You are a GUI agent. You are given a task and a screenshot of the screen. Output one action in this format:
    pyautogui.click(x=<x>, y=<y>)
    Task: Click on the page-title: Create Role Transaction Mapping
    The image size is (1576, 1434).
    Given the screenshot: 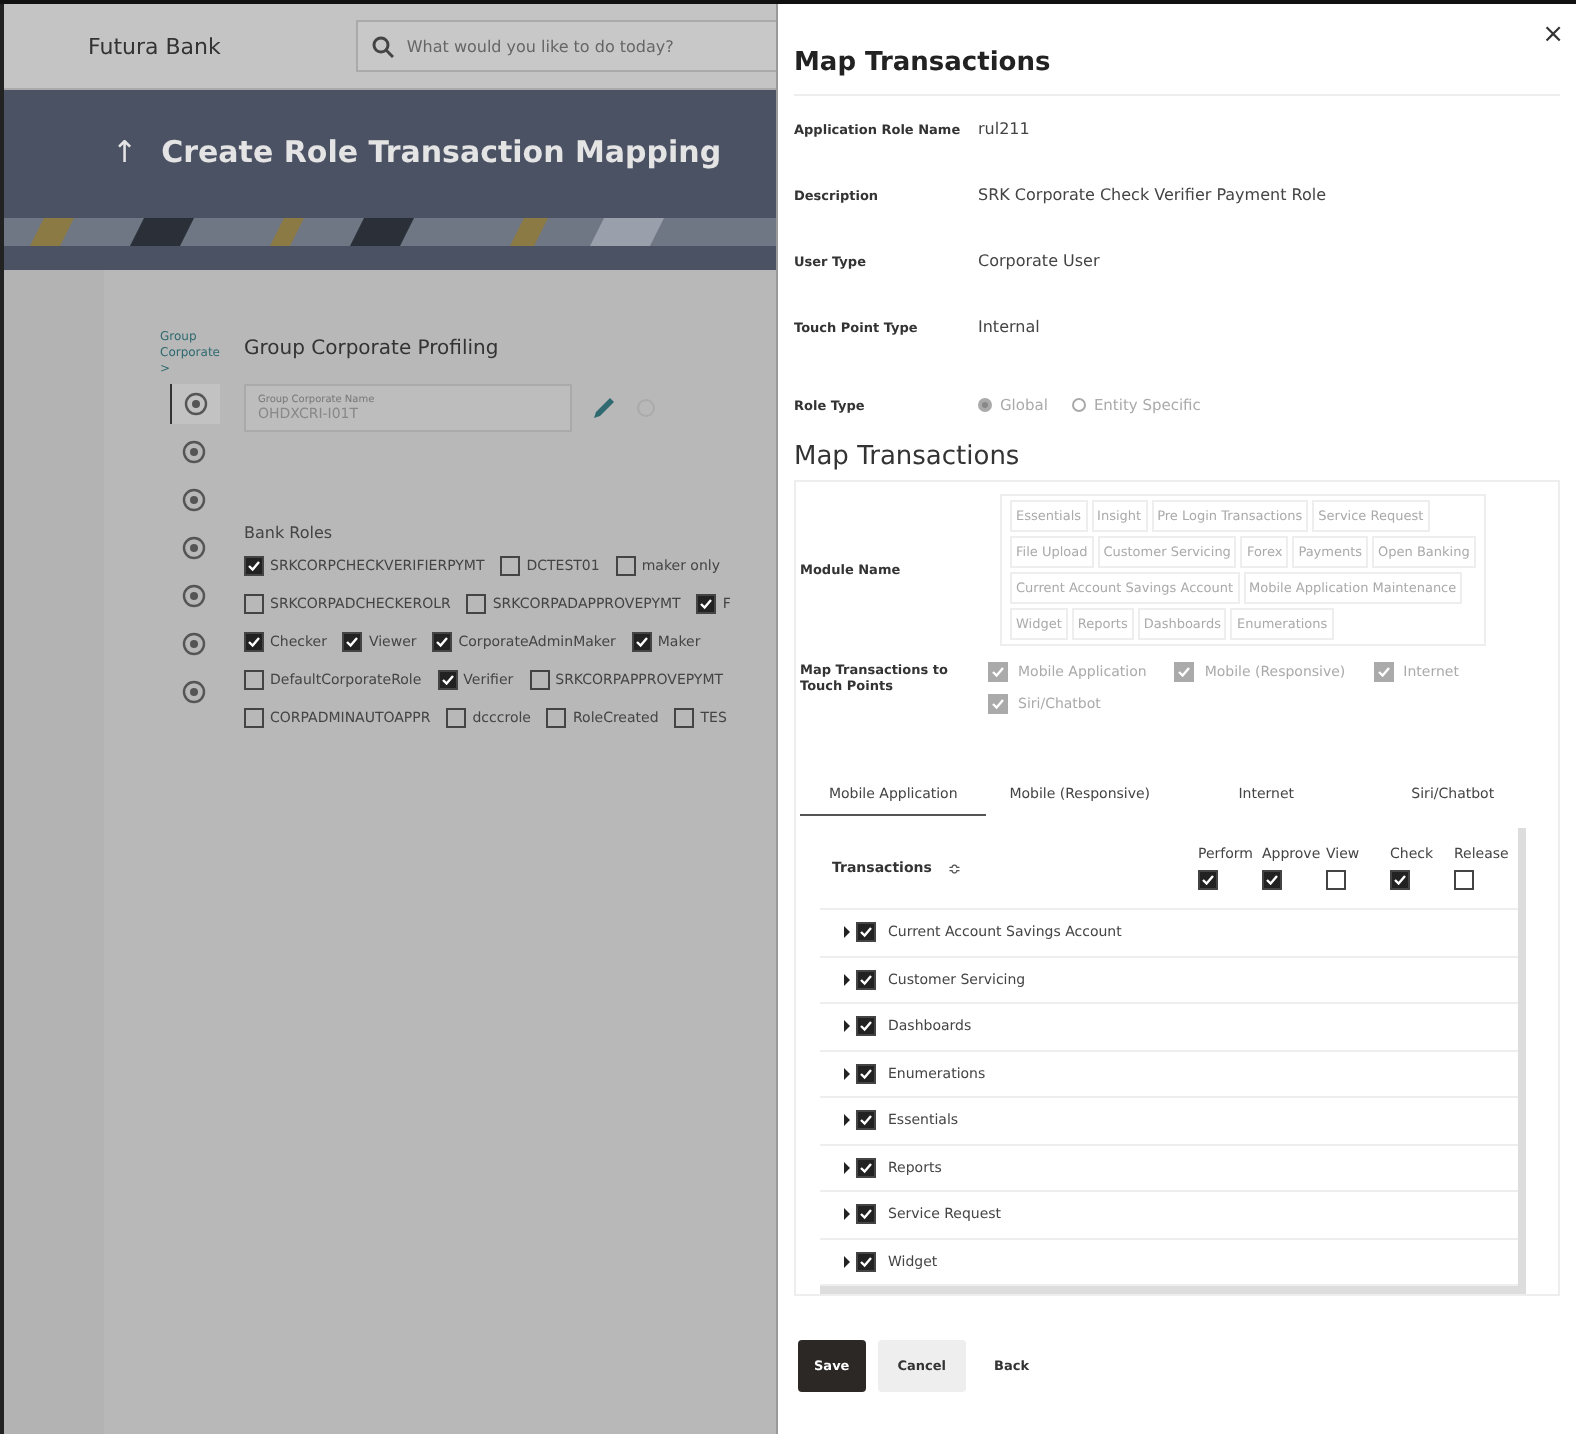 What is the action you would take?
    pyautogui.click(x=441, y=152)
    